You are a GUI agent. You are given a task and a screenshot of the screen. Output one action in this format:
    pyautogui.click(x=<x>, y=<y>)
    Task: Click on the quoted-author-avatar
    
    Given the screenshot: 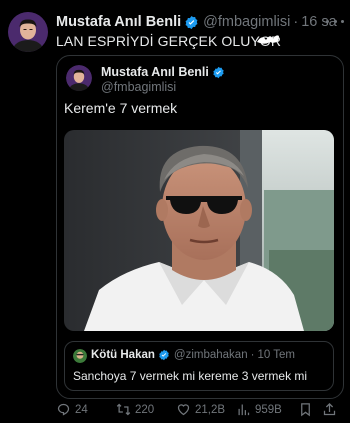 What is the action you would take?
    pyautogui.click(x=79, y=78)
    